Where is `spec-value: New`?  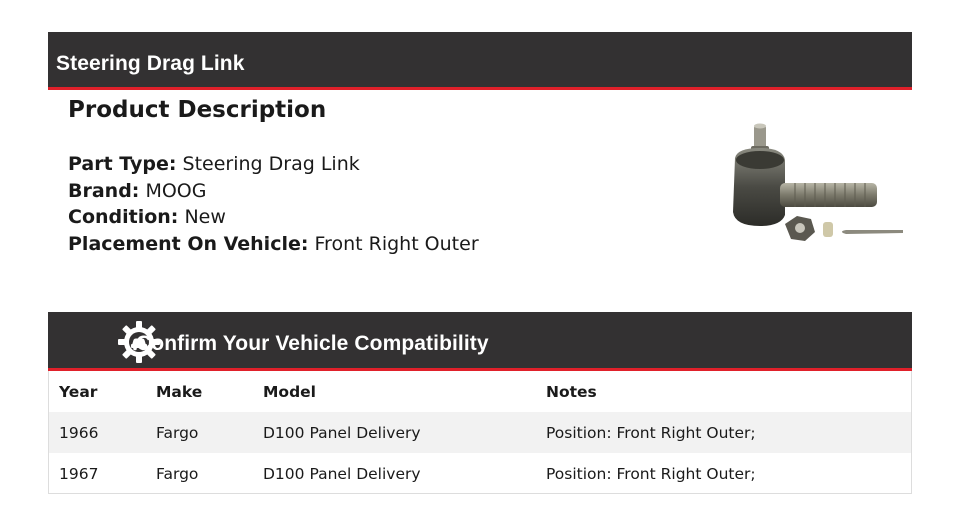
spec-value: New is located at coordinates (205, 217).